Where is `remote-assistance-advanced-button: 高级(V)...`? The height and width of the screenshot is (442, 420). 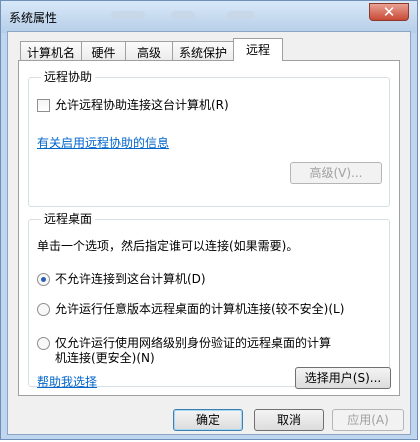 remote-assistance-advanced-button: 高级(V)... is located at coordinates (336, 173).